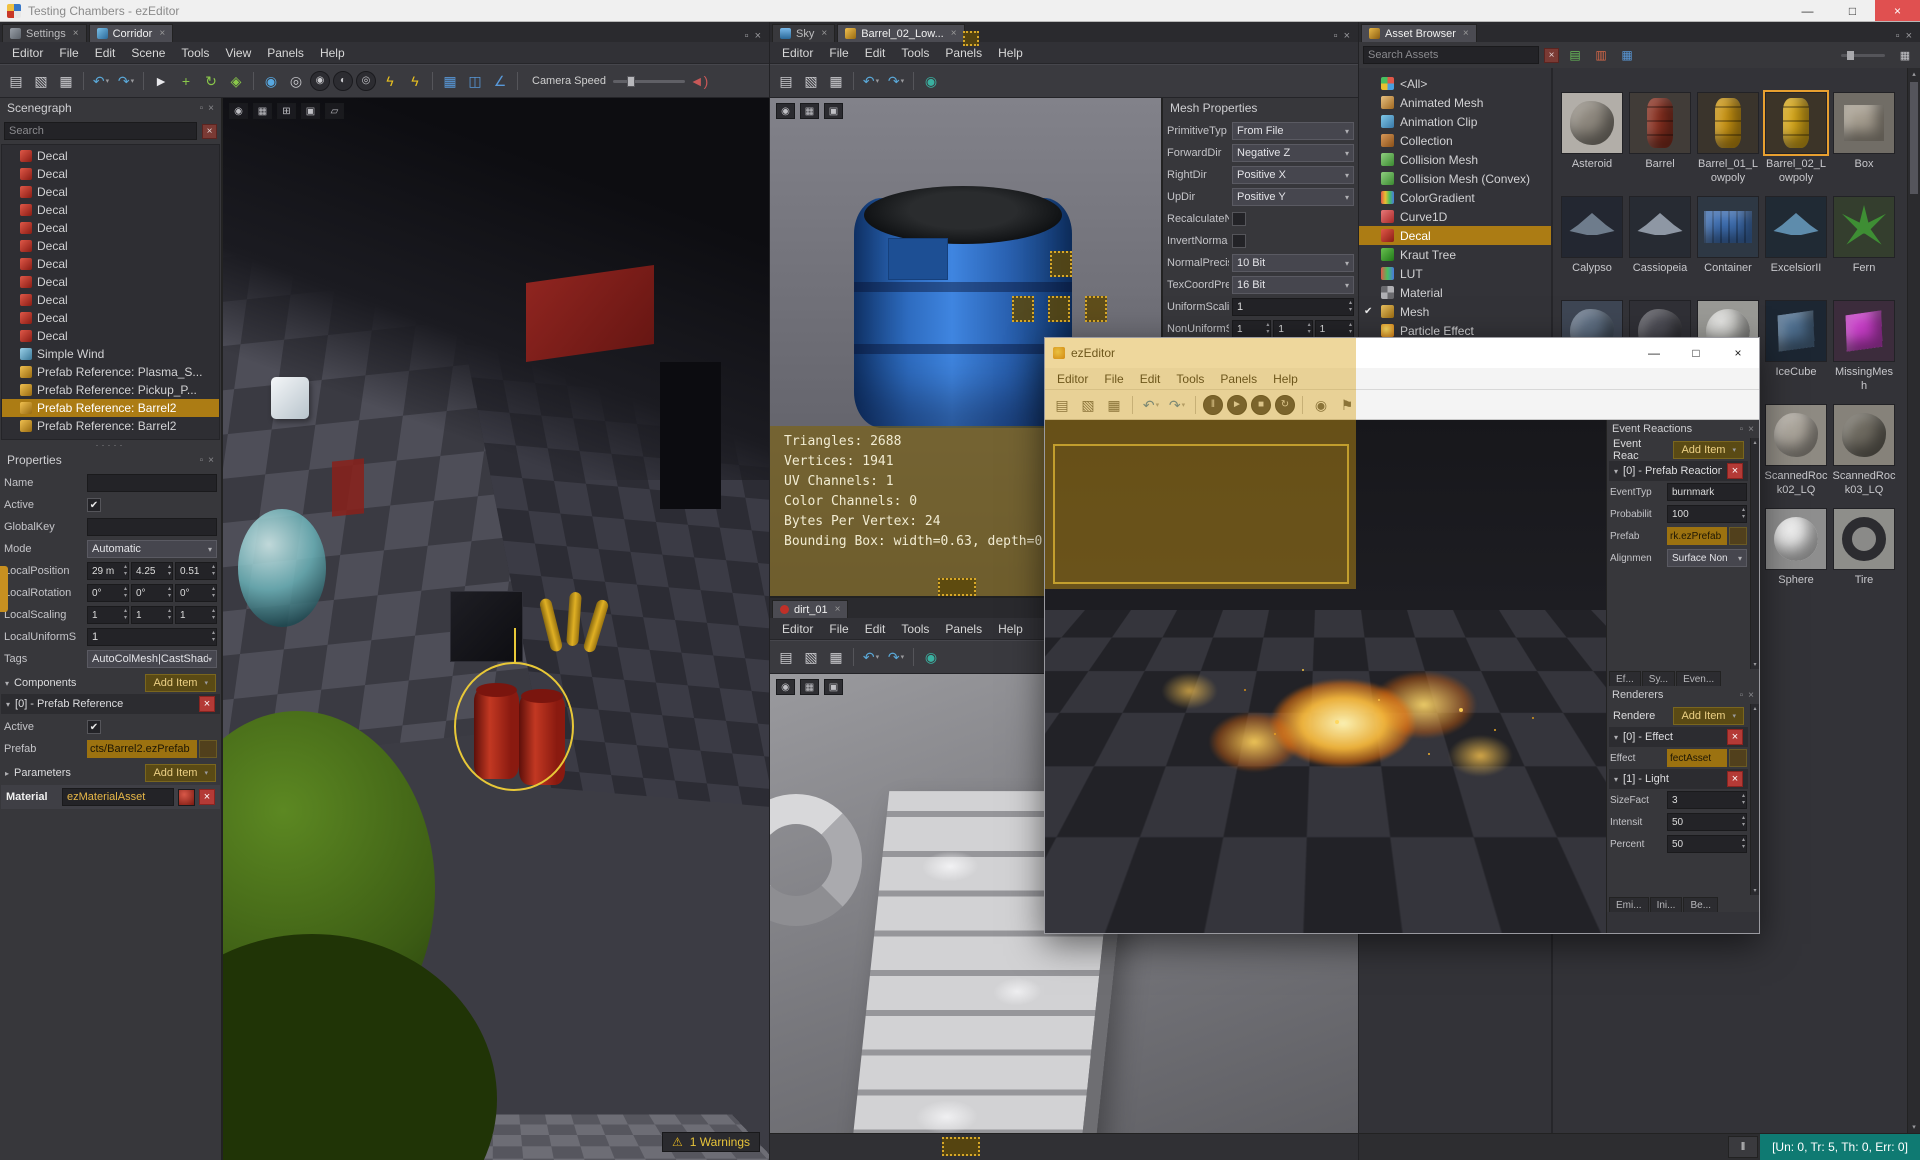 This screenshot has width=1920, height=1160. Describe the element at coordinates (1293, 285) in the screenshot. I see `texcoordpre-select: 16 Bit ▾` at that location.